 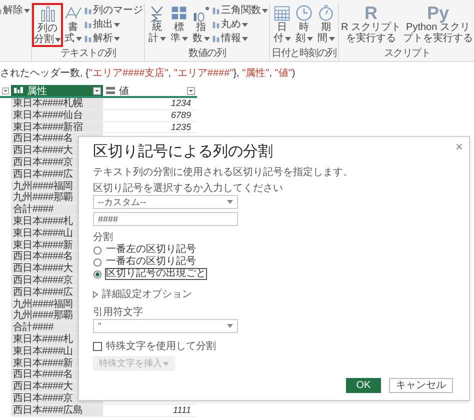 What do you see at coordinates (326, 25) in the screenshot?
I see `ribbon-button: 期 間` at bounding box center [326, 25].